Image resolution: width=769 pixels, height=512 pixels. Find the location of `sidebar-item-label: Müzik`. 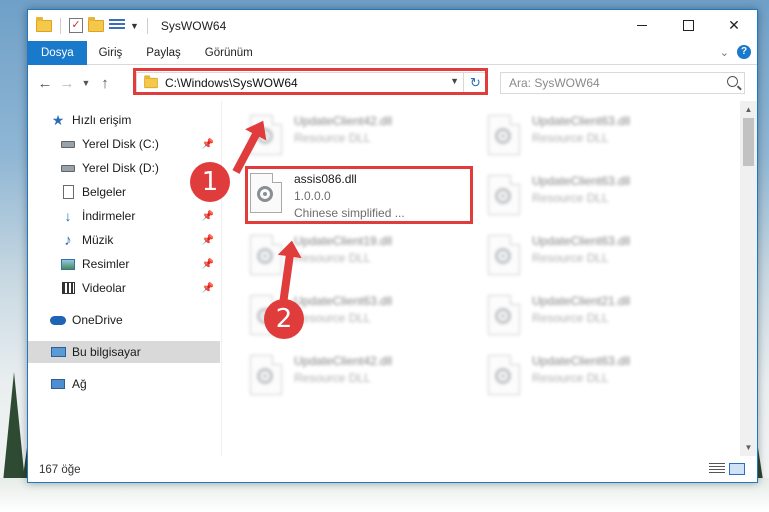

sidebar-item-label: Müzik is located at coordinates (98, 240).